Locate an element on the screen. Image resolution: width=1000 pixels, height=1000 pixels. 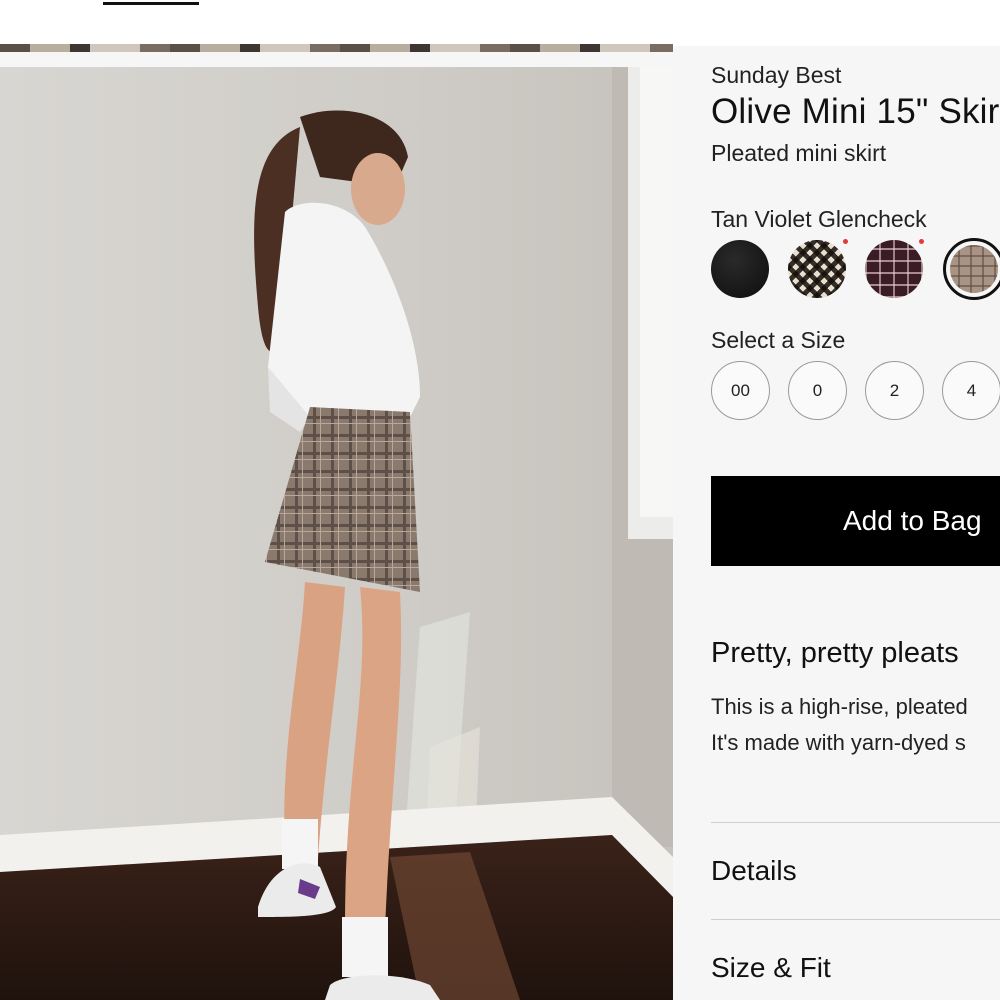
active-nav-underline is located at coordinates (151, 3).